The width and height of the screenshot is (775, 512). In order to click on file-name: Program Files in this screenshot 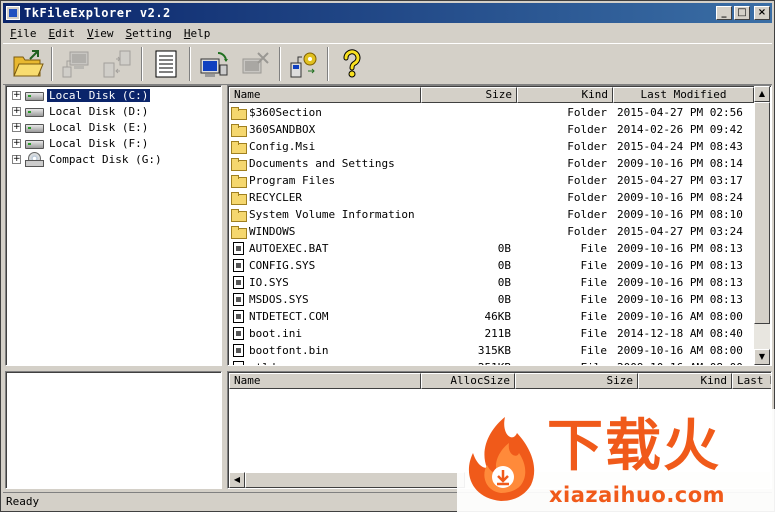, I will do `click(292, 180)`.